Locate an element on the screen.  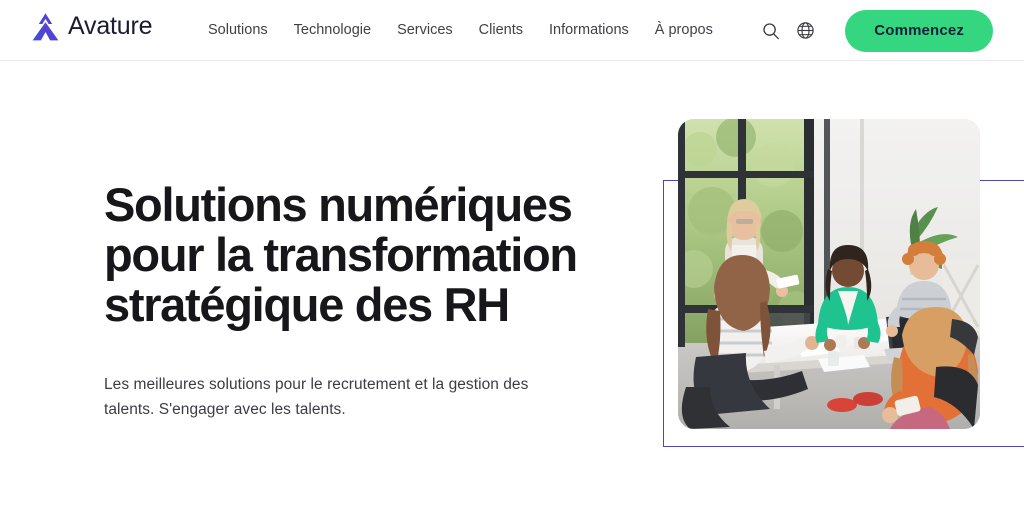
search-button is located at coordinates (771, 31).